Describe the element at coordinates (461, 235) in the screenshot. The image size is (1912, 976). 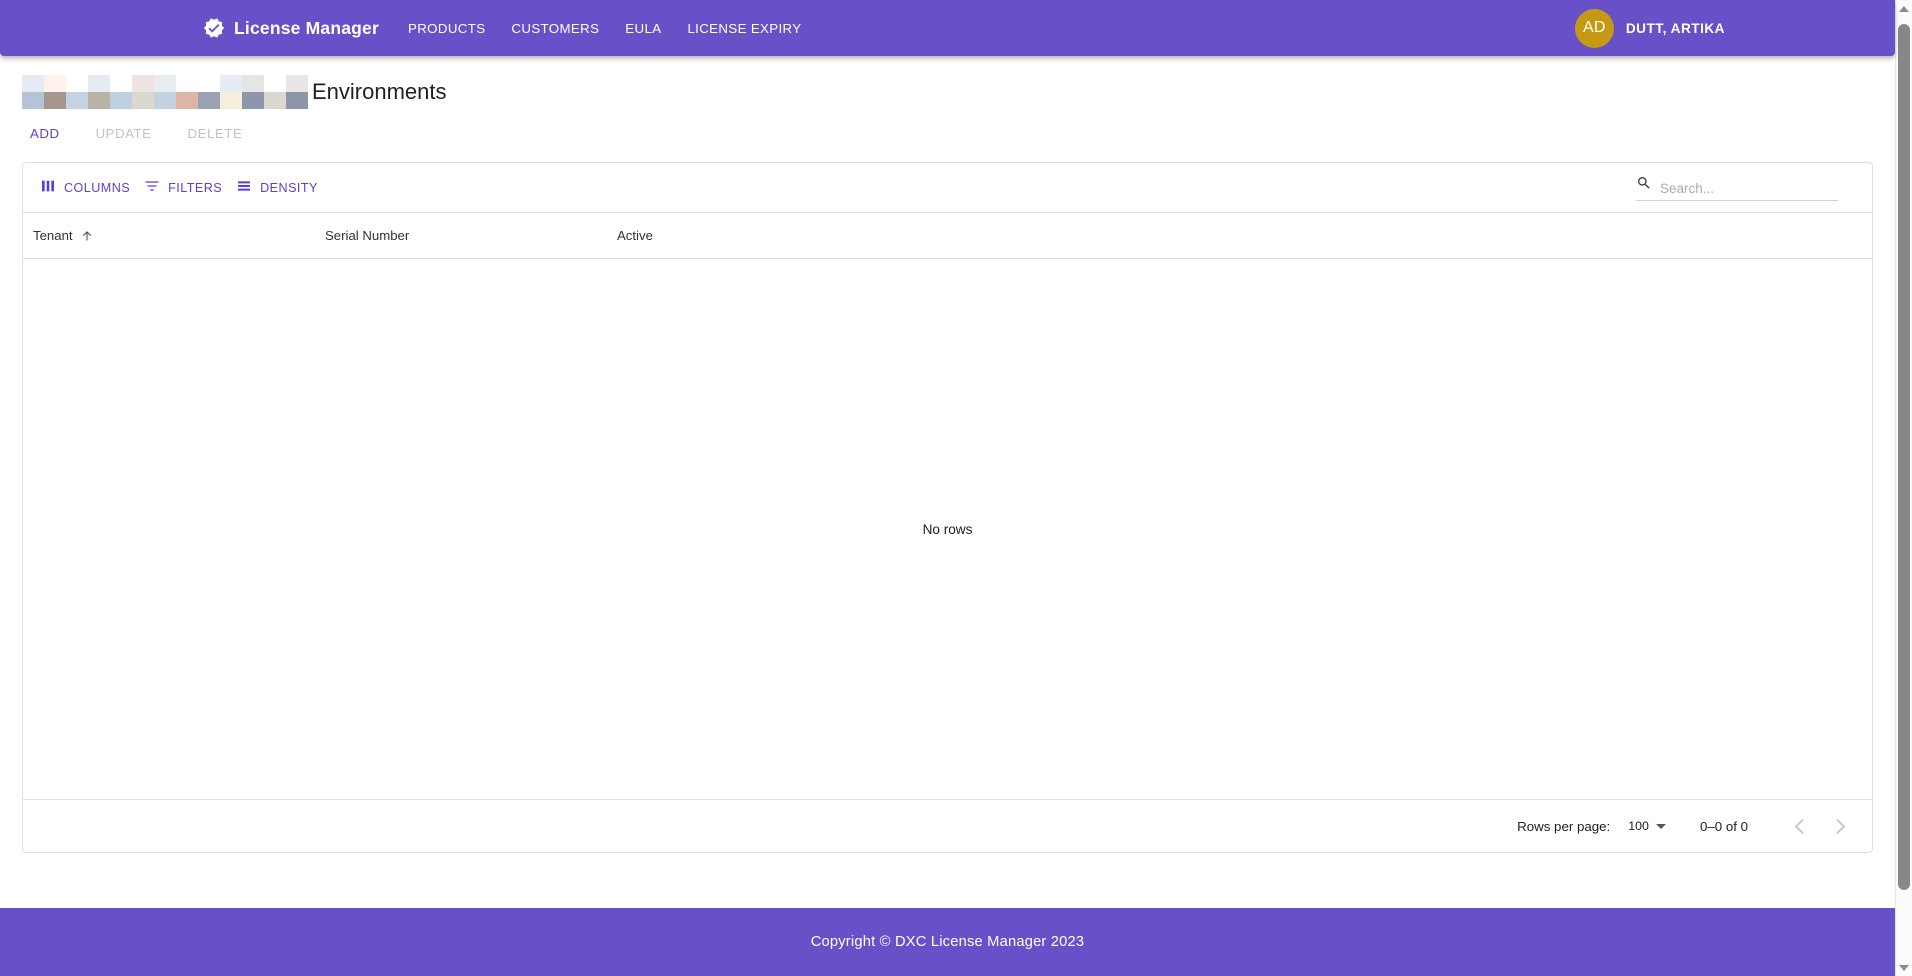
I see `column-header-serial-number: Serial Number` at that location.